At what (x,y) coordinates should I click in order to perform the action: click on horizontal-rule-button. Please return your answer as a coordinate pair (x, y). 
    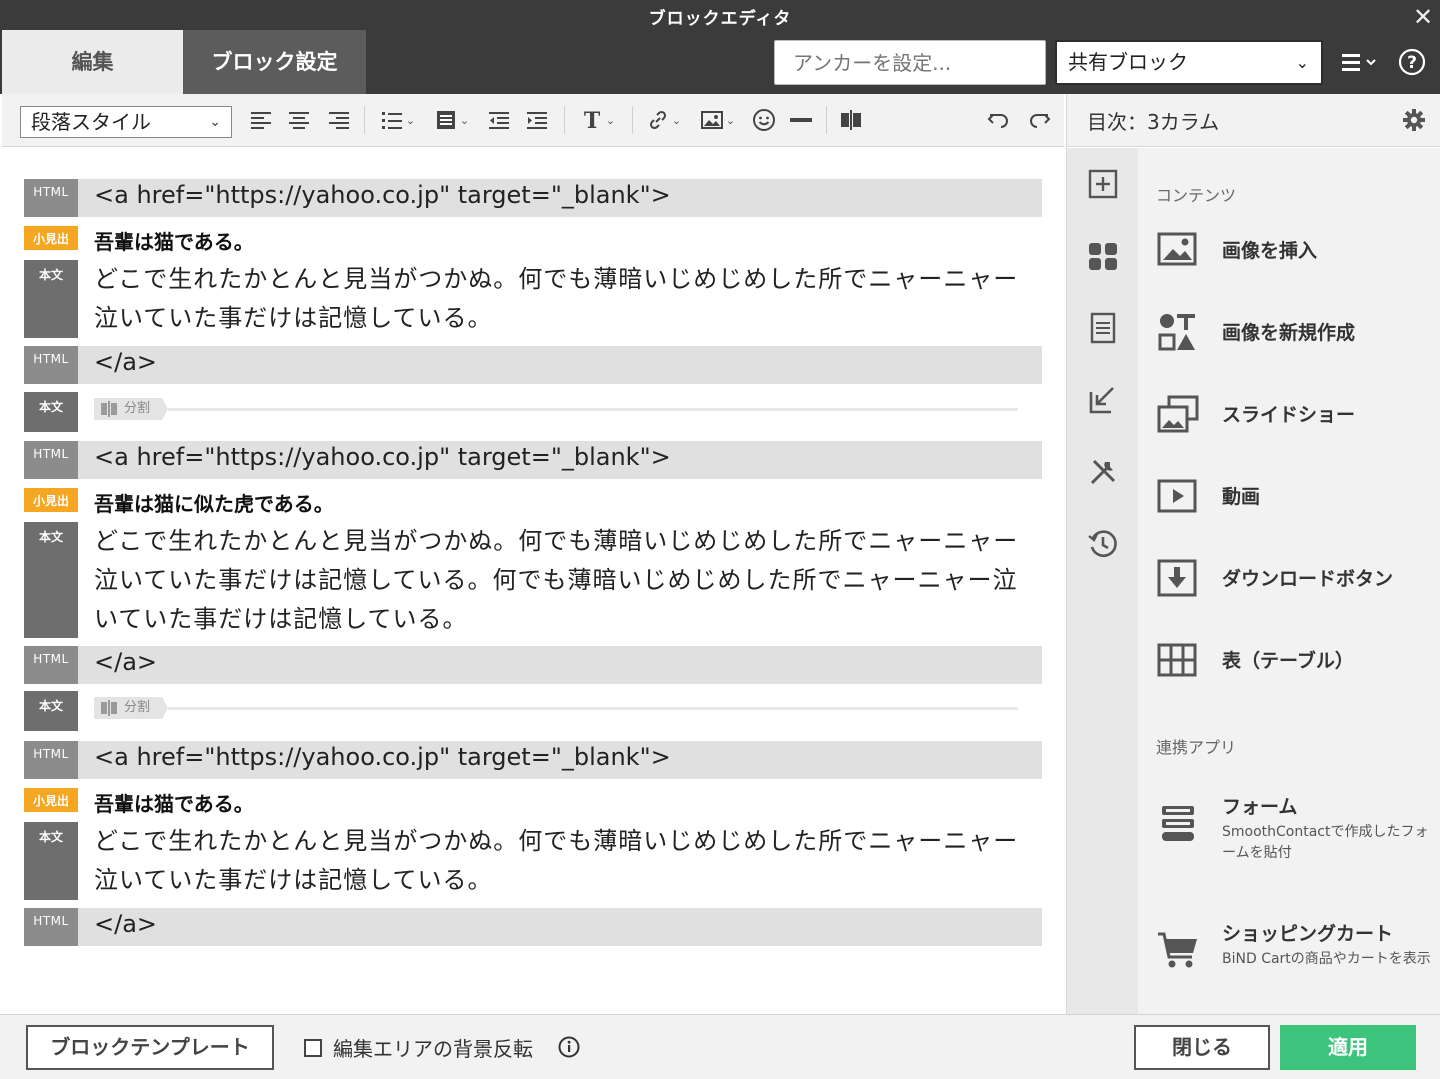
    Looking at the image, I should click on (801, 120).